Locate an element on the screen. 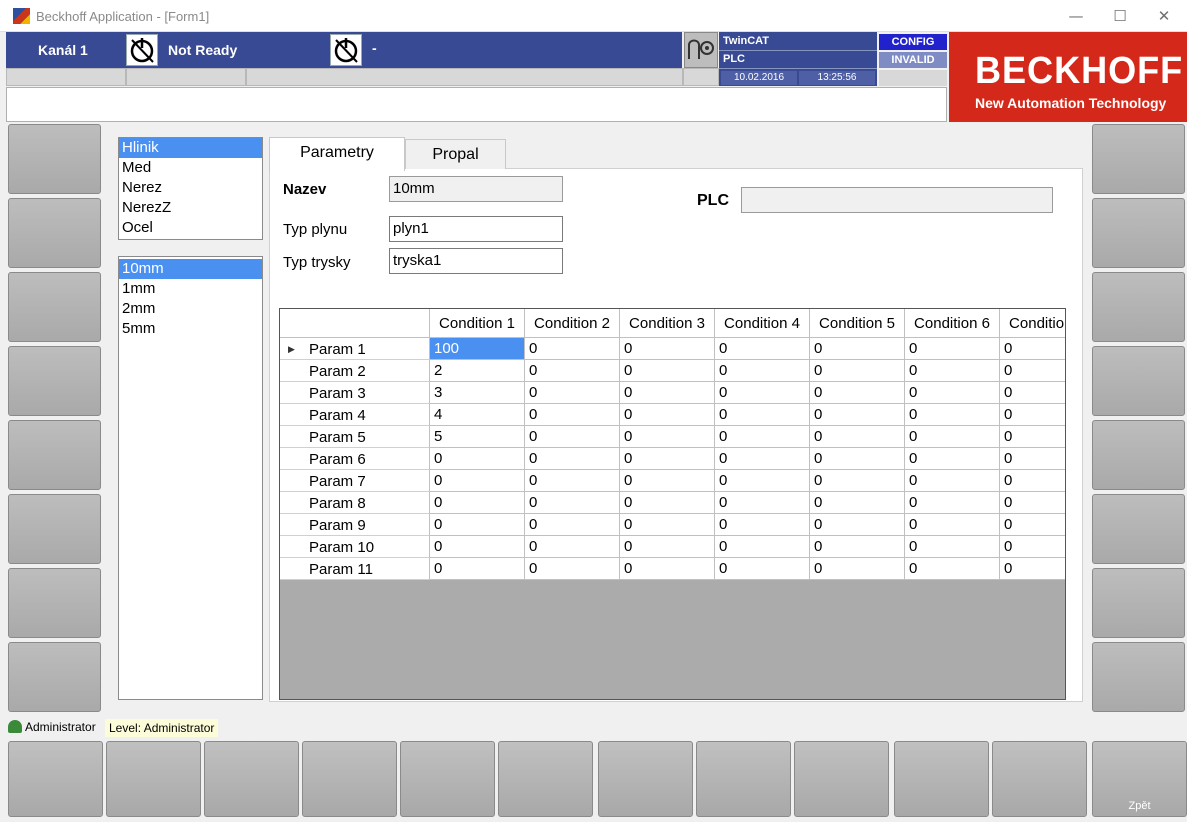  material-list: Hlinik Med Nerez NerezZ Ocel is located at coordinates (190, 188).